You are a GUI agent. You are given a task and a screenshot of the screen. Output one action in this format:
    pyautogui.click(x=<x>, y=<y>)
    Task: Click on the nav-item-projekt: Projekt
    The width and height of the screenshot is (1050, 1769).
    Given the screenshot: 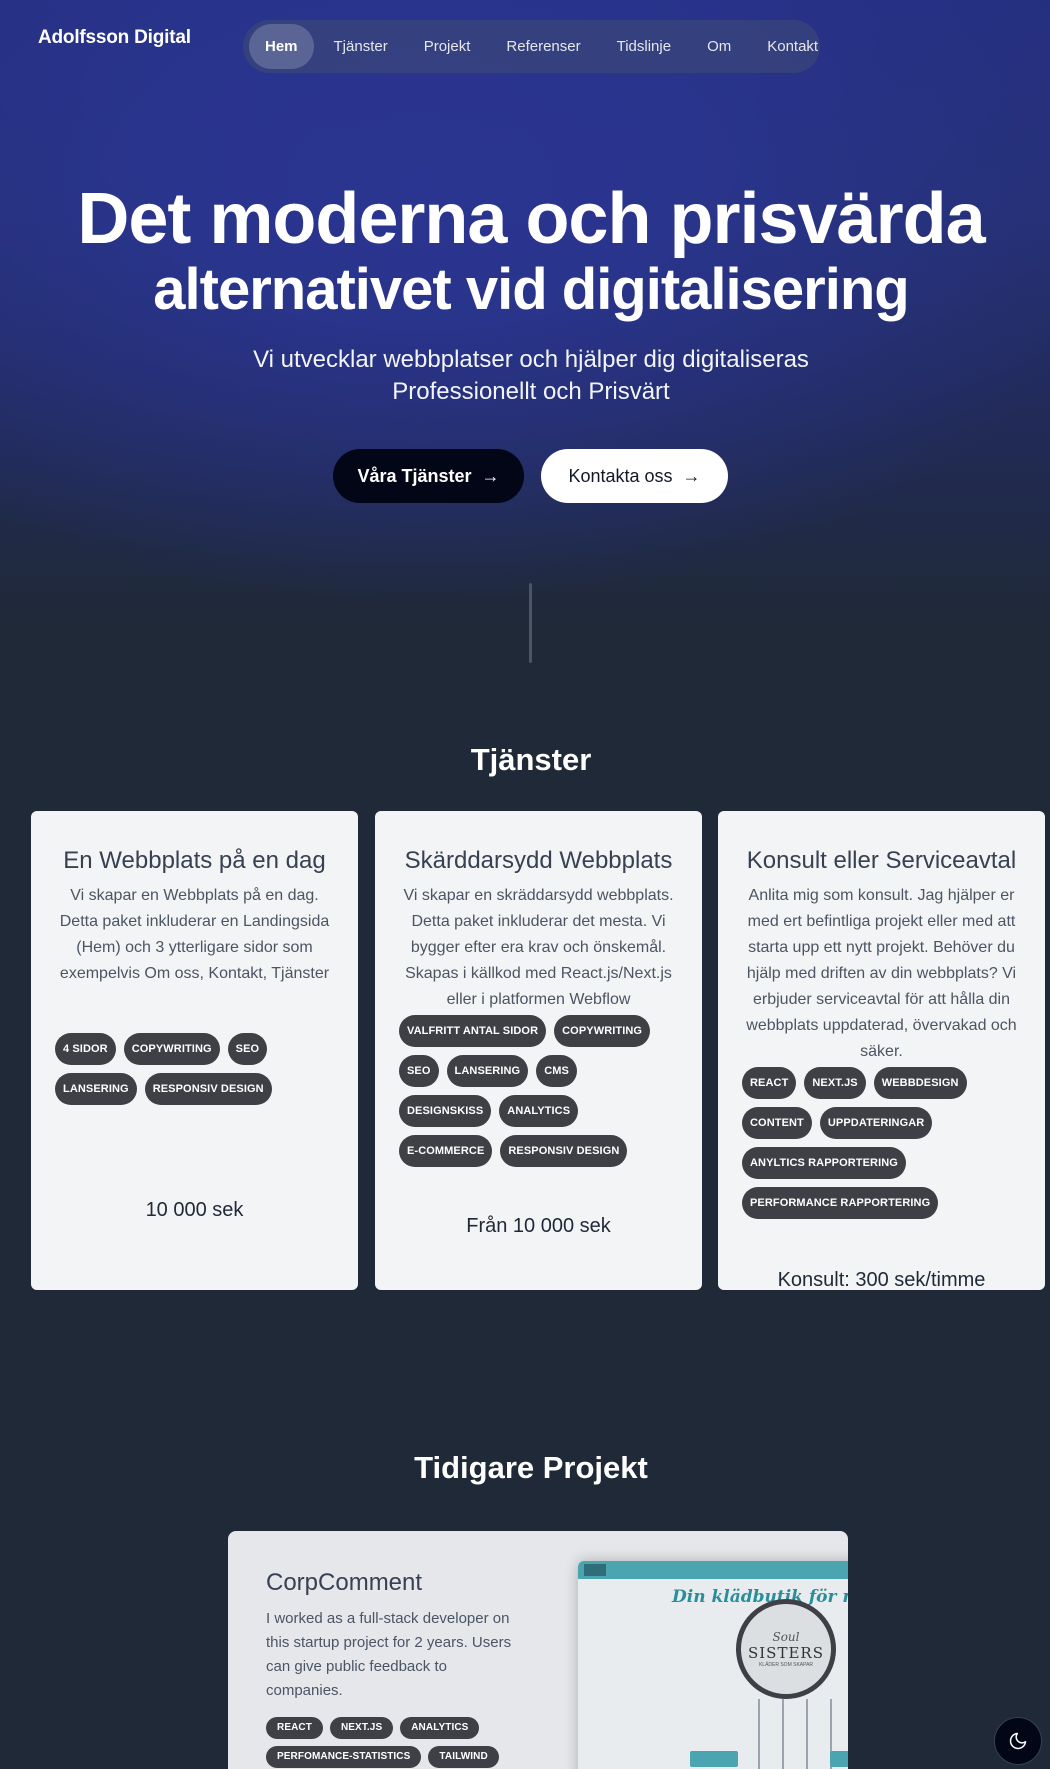 What is the action you would take?
    pyautogui.click(x=447, y=46)
    